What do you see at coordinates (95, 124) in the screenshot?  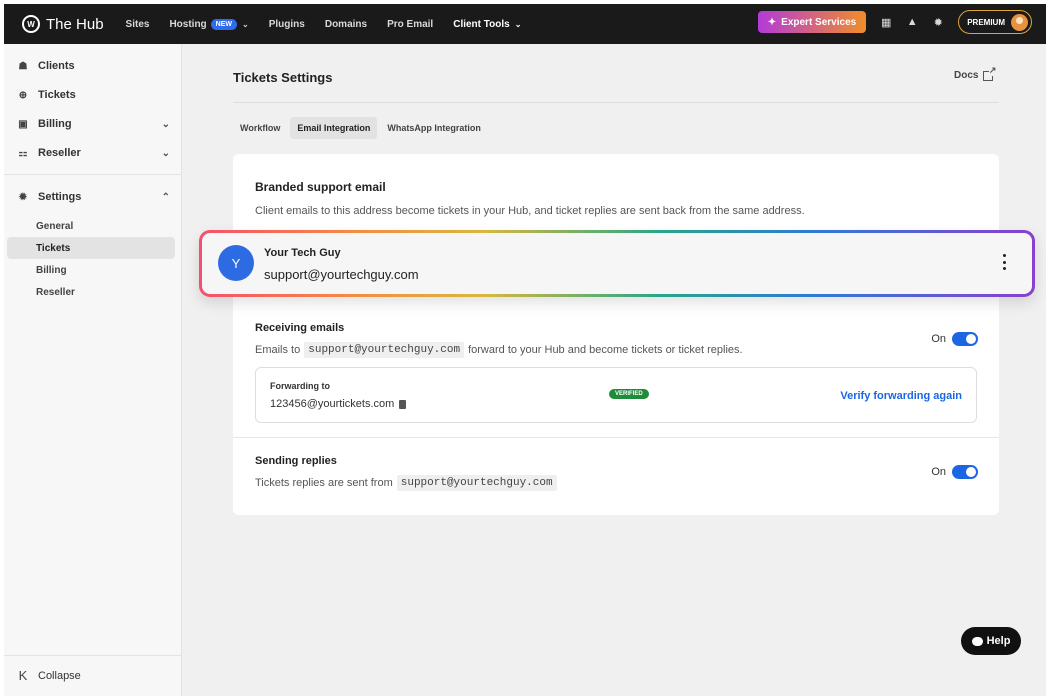 I see `sidebar-item-billing: ▣ Billing ⌄` at bounding box center [95, 124].